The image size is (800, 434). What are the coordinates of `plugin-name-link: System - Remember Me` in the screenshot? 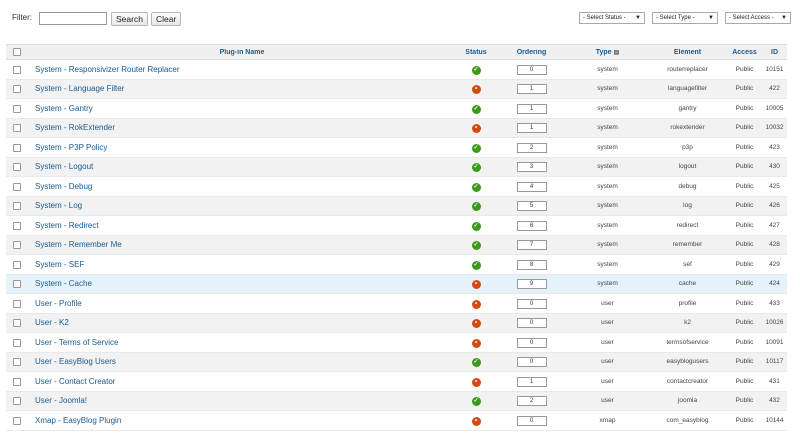 It's located at (78, 244).